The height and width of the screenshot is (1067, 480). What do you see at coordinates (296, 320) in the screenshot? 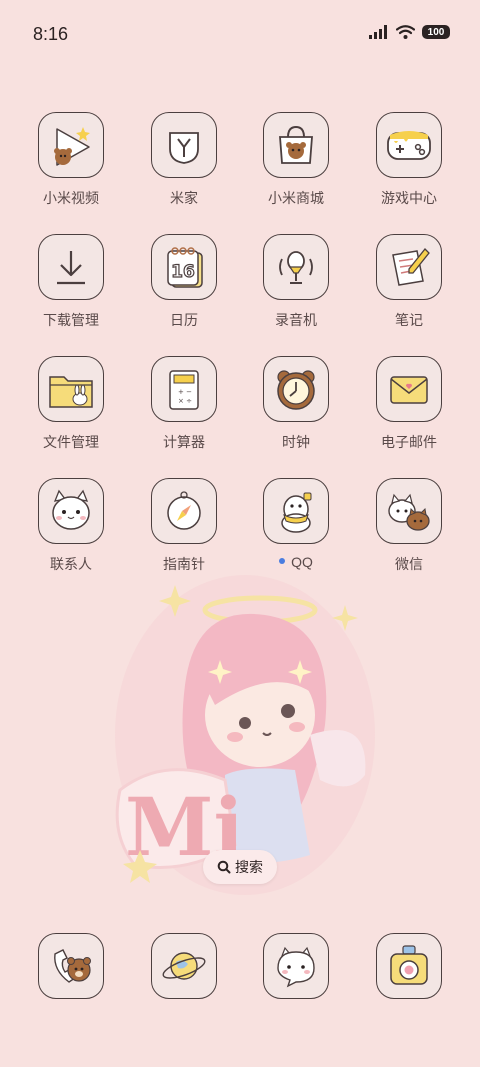
I see `app-label: 录音机` at bounding box center [296, 320].